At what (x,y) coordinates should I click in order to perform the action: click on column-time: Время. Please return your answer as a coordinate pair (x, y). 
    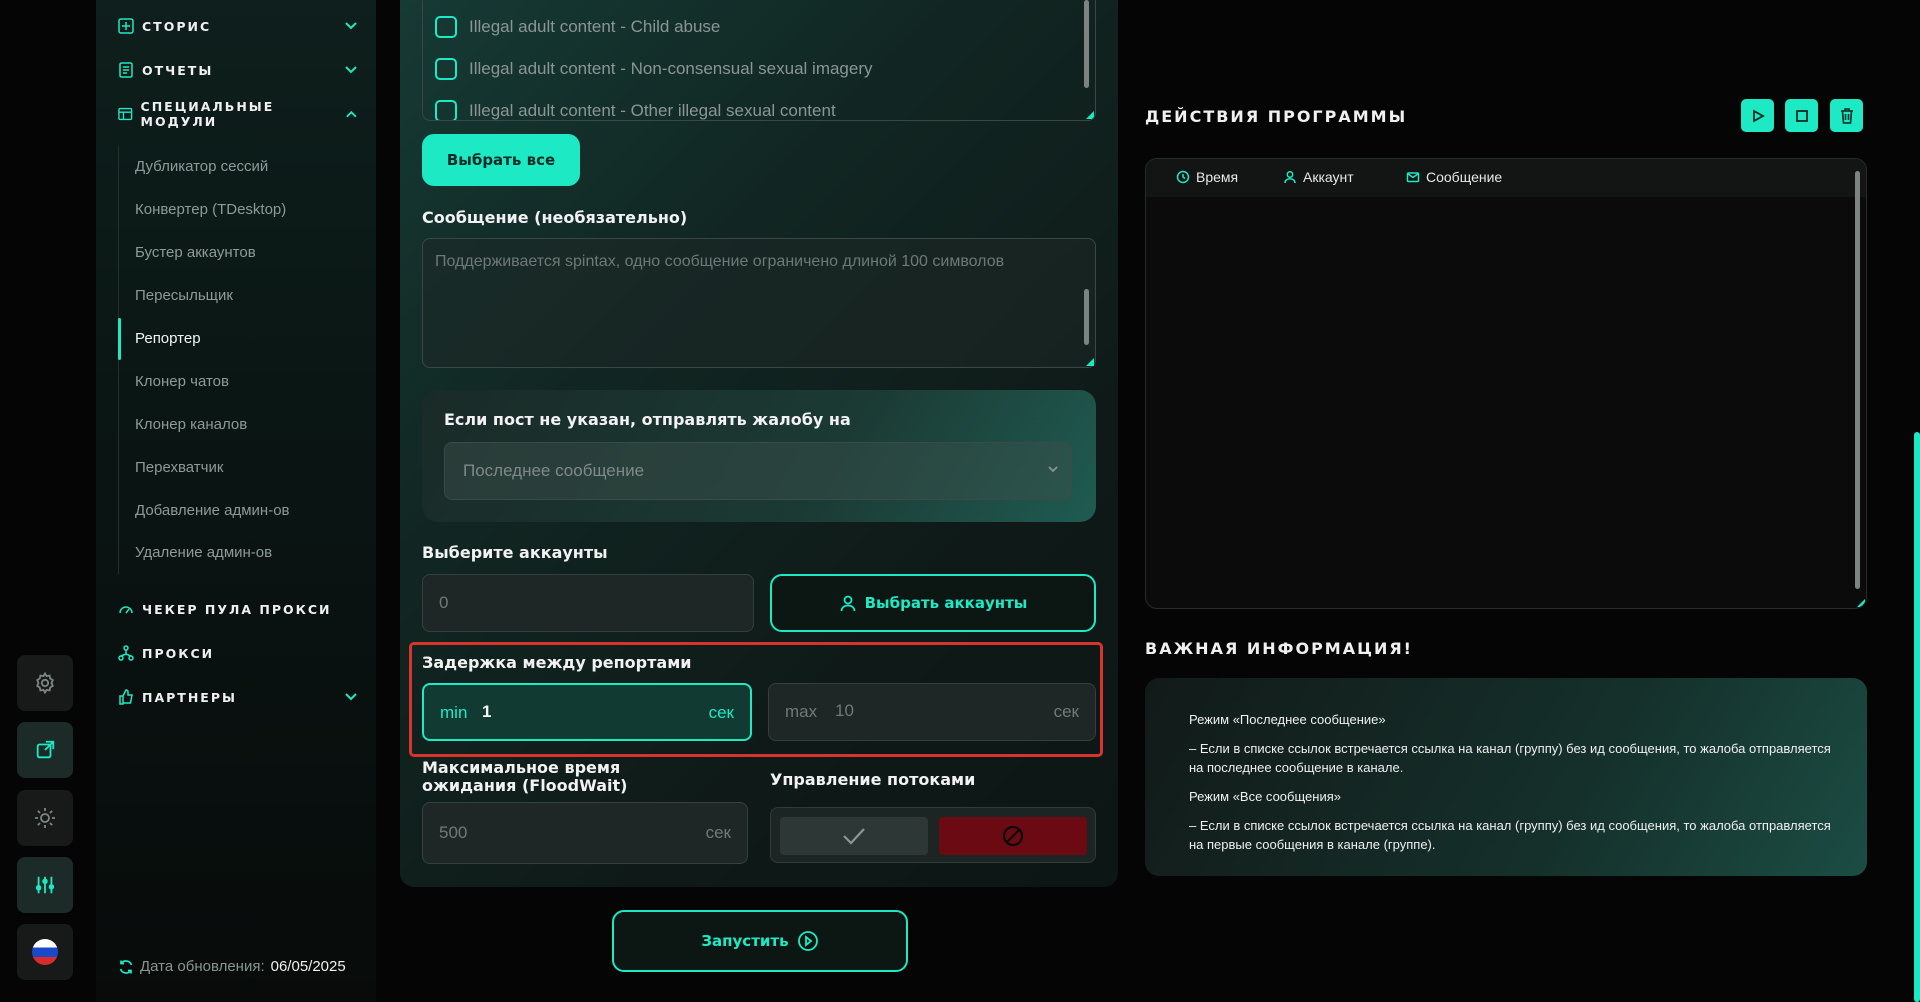
    Looking at the image, I should click on (1207, 177).